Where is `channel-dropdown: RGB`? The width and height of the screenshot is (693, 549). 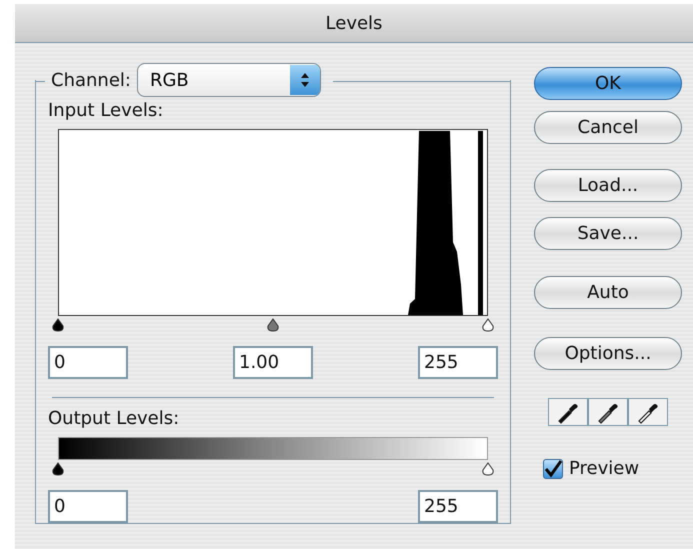
channel-dropdown: RGB is located at coordinates (228, 80).